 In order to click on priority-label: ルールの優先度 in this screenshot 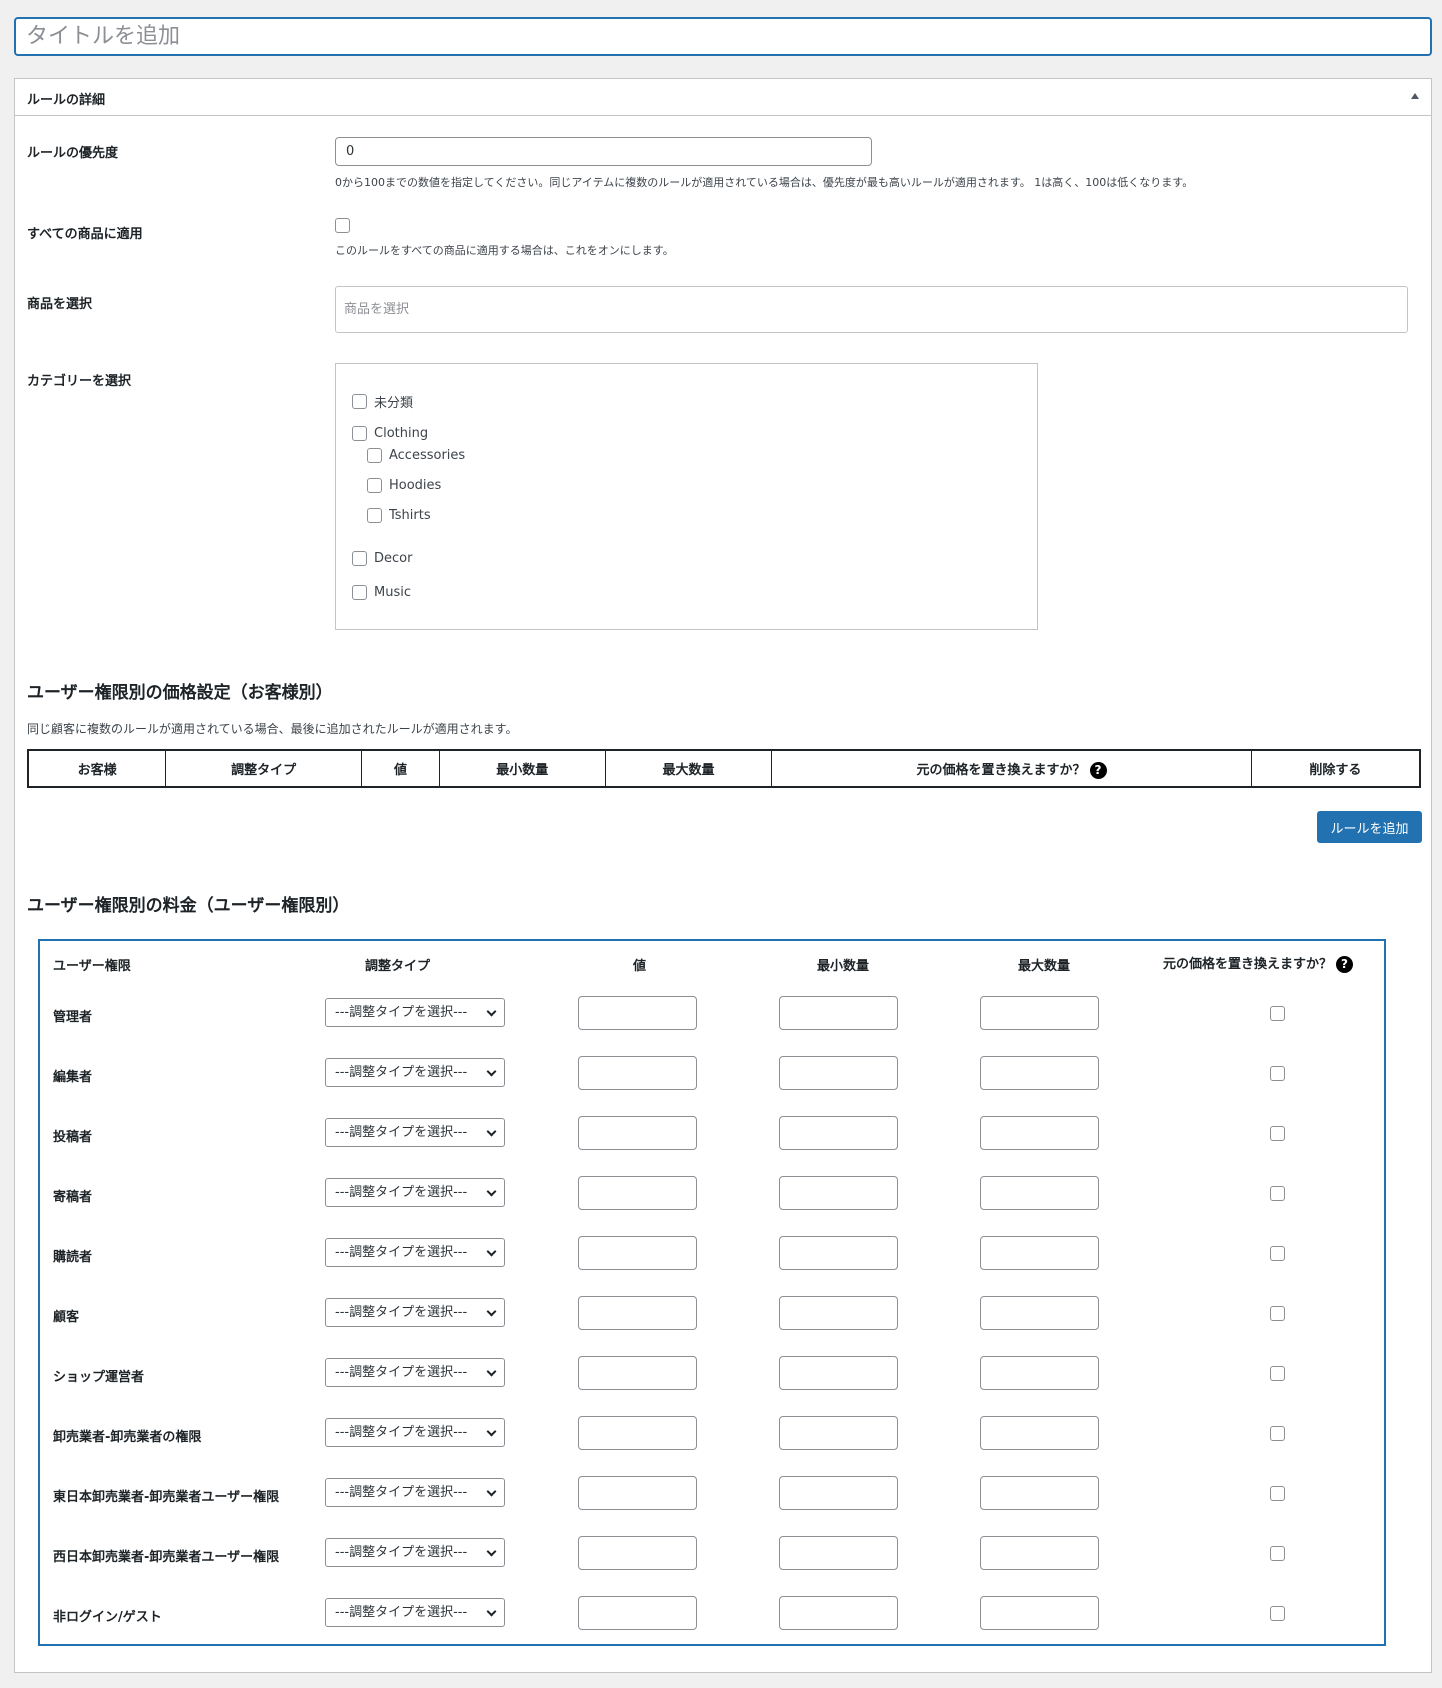, I will do `click(73, 153)`.